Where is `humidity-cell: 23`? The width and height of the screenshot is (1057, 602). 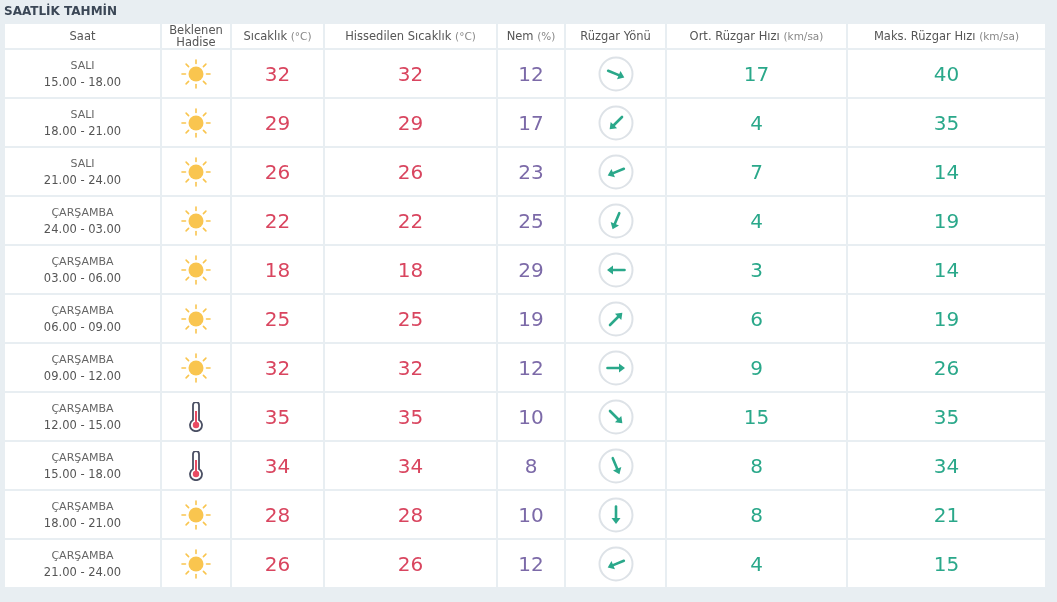 humidity-cell: 23 is located at coordinates (531, 171).